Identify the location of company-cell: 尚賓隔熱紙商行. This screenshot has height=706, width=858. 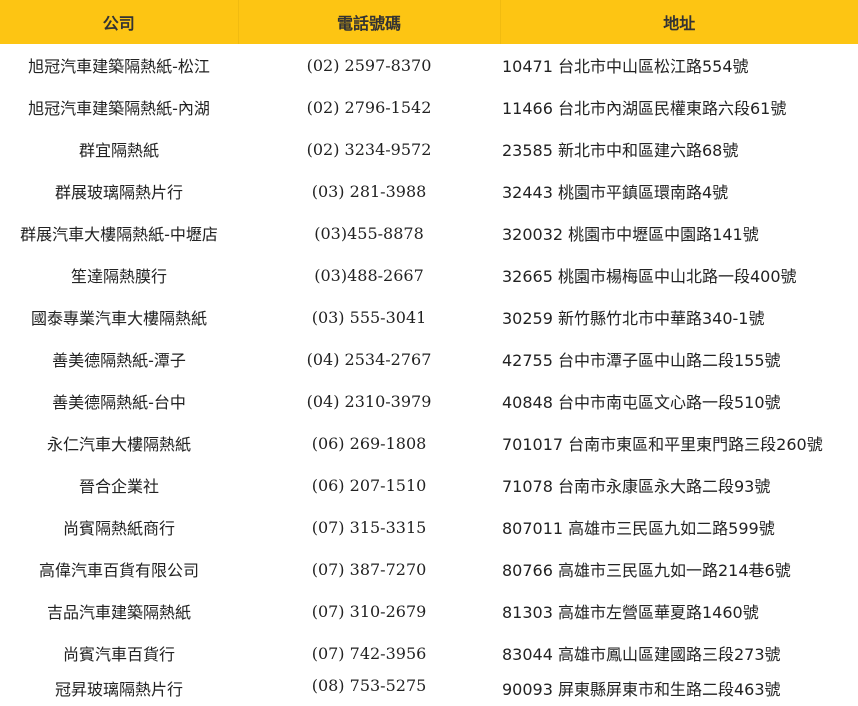
(118, 528).